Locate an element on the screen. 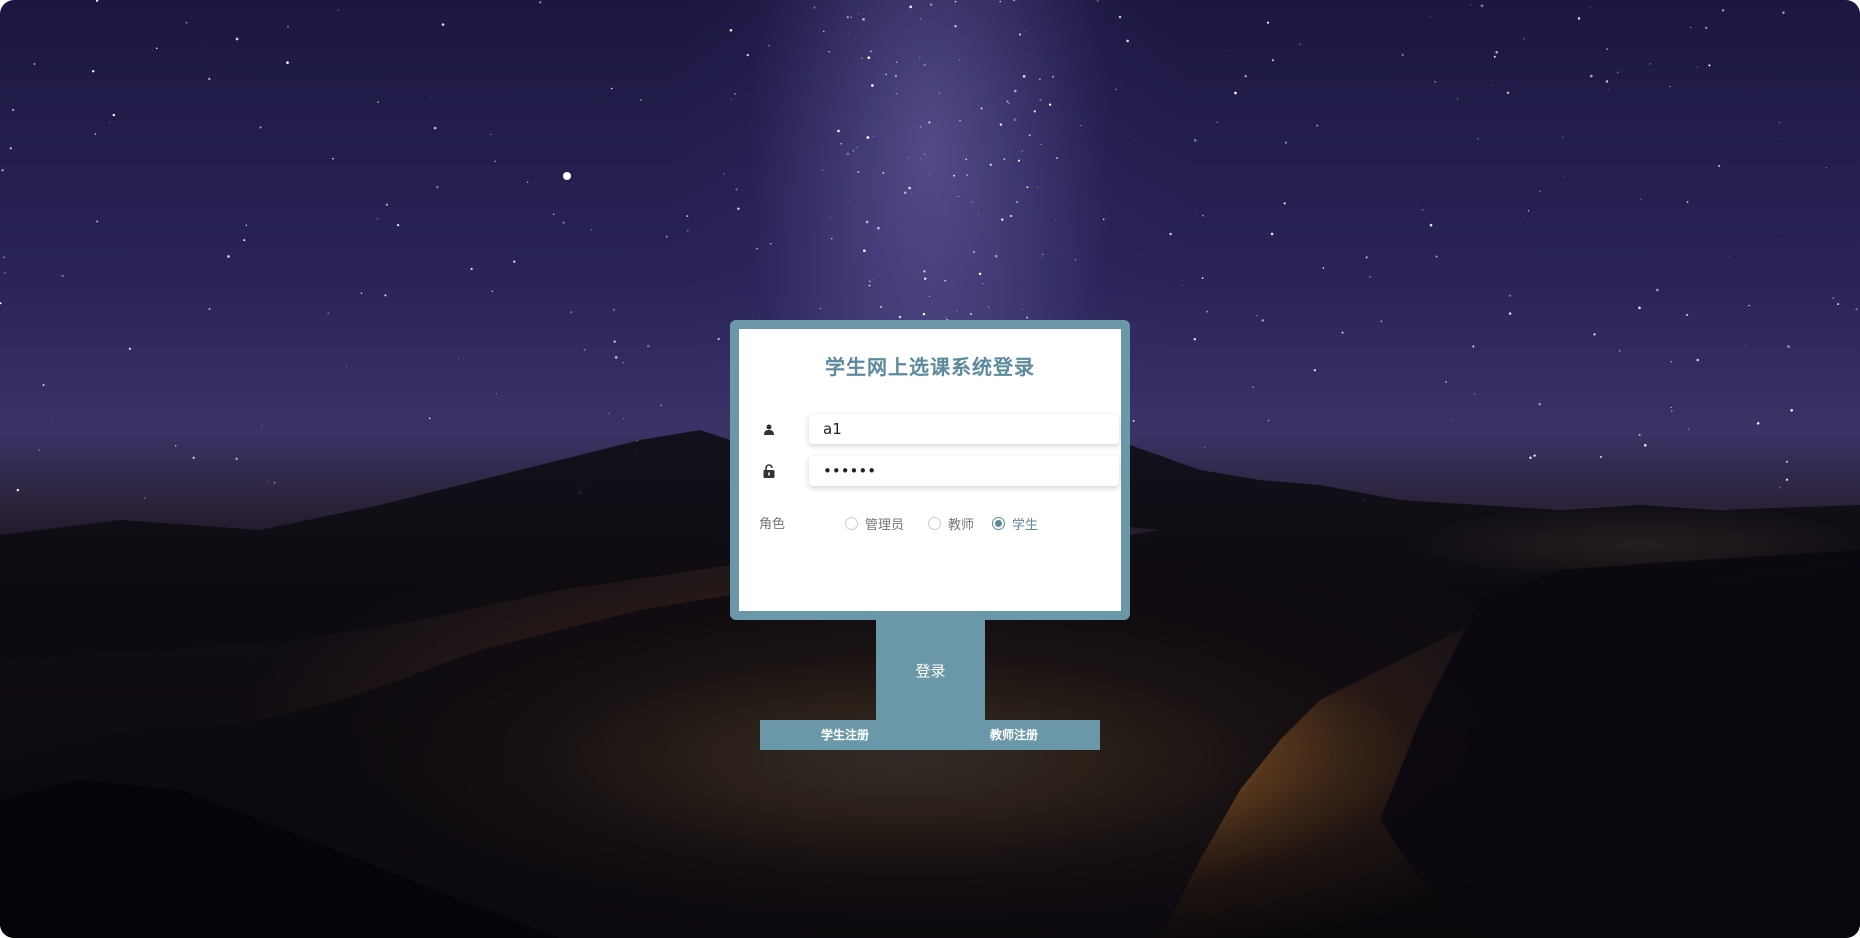 The height and width of the screenshot is (938, 1860). login-panel: 学生网上选课系统登录 角色 is located at coordinates (930, 470).